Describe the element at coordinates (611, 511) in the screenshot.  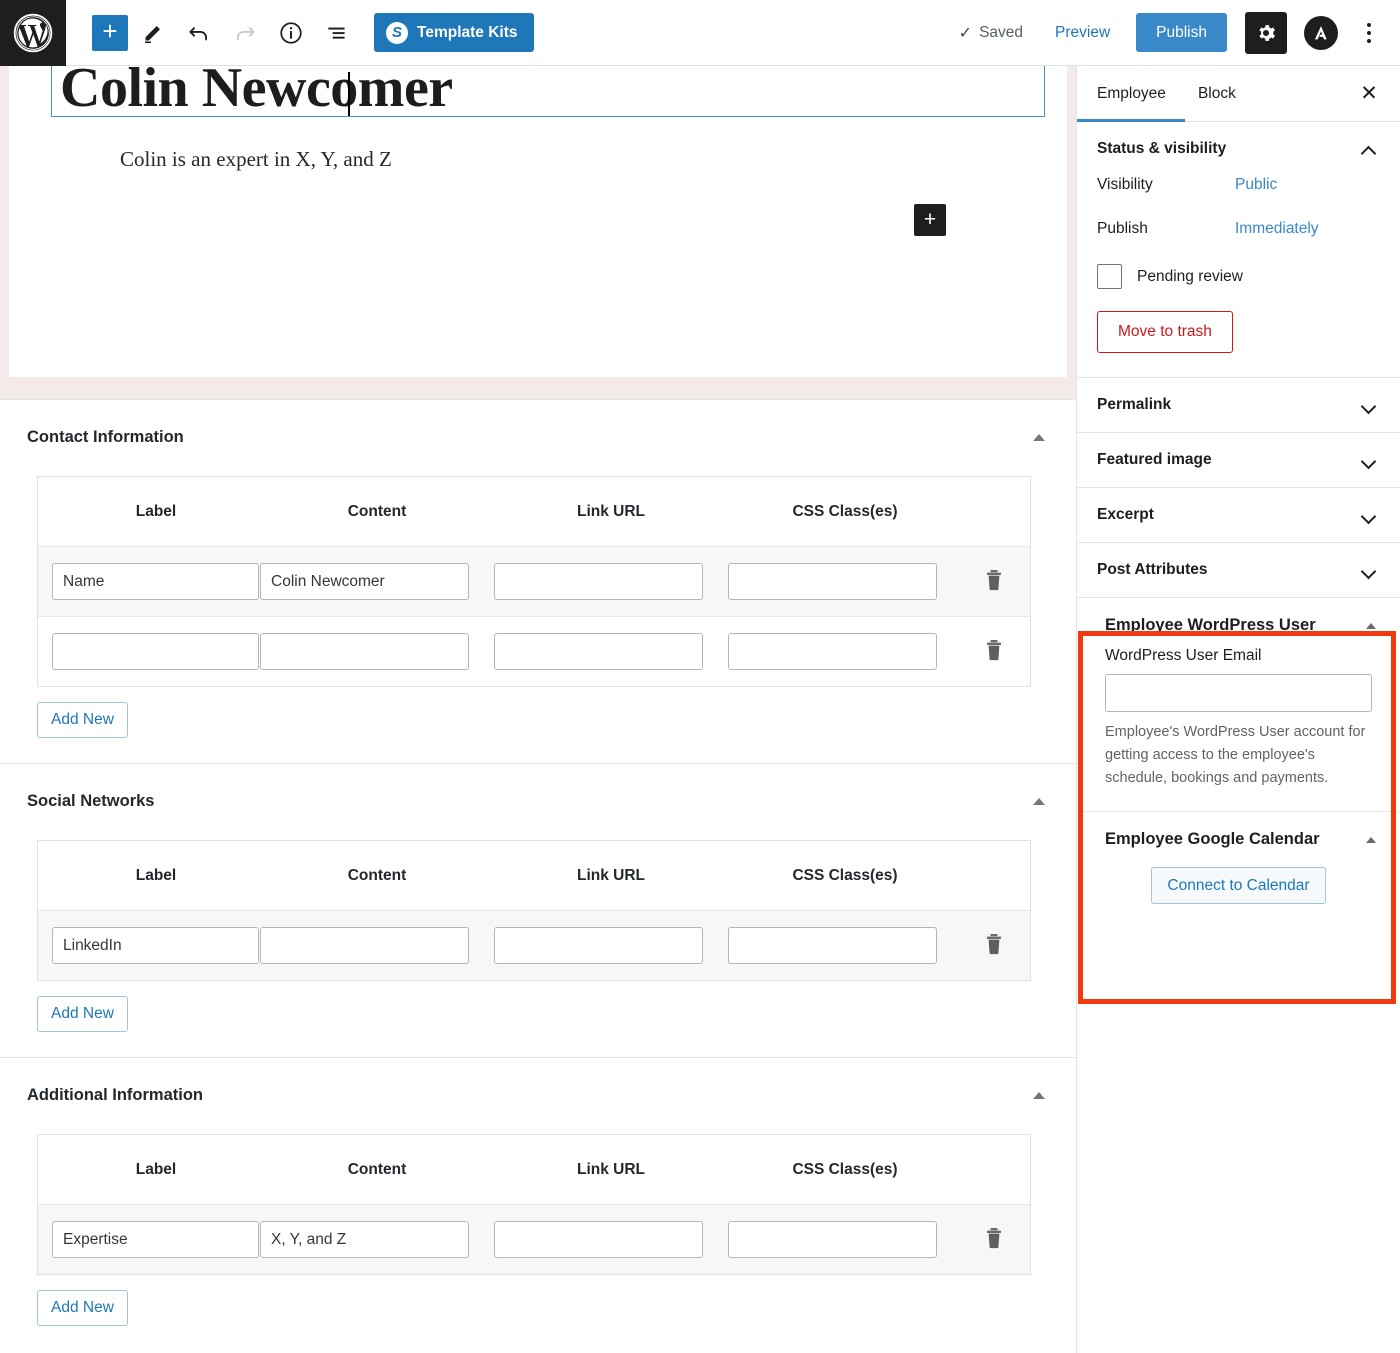
I see `column-header: Link URL` at that location.